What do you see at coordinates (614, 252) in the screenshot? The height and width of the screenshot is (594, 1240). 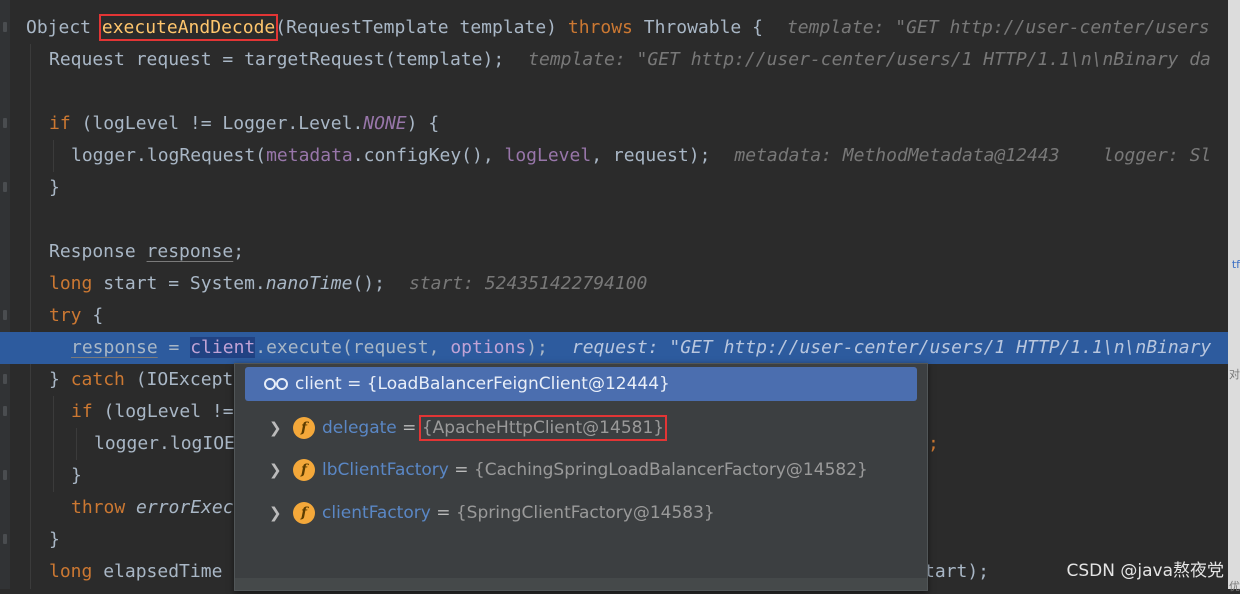 I see `code-line: Response response;` at bounding box center [614, 252].